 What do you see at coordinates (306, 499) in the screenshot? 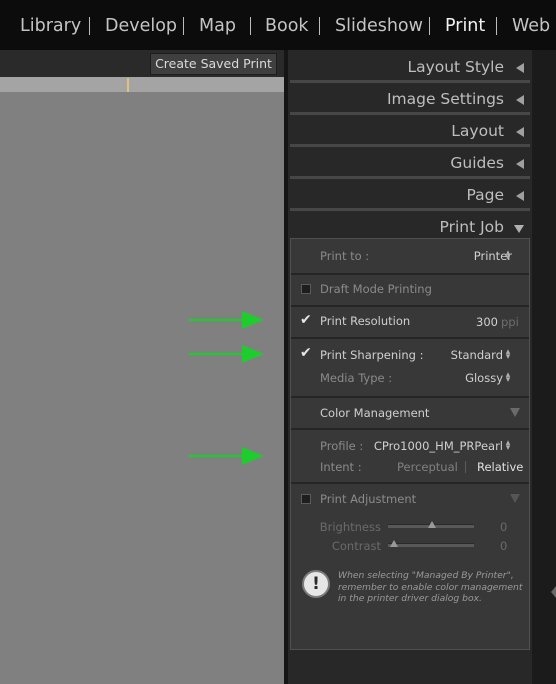
I see `print-adjustment-checkbox` at bounding box center [306, 499].